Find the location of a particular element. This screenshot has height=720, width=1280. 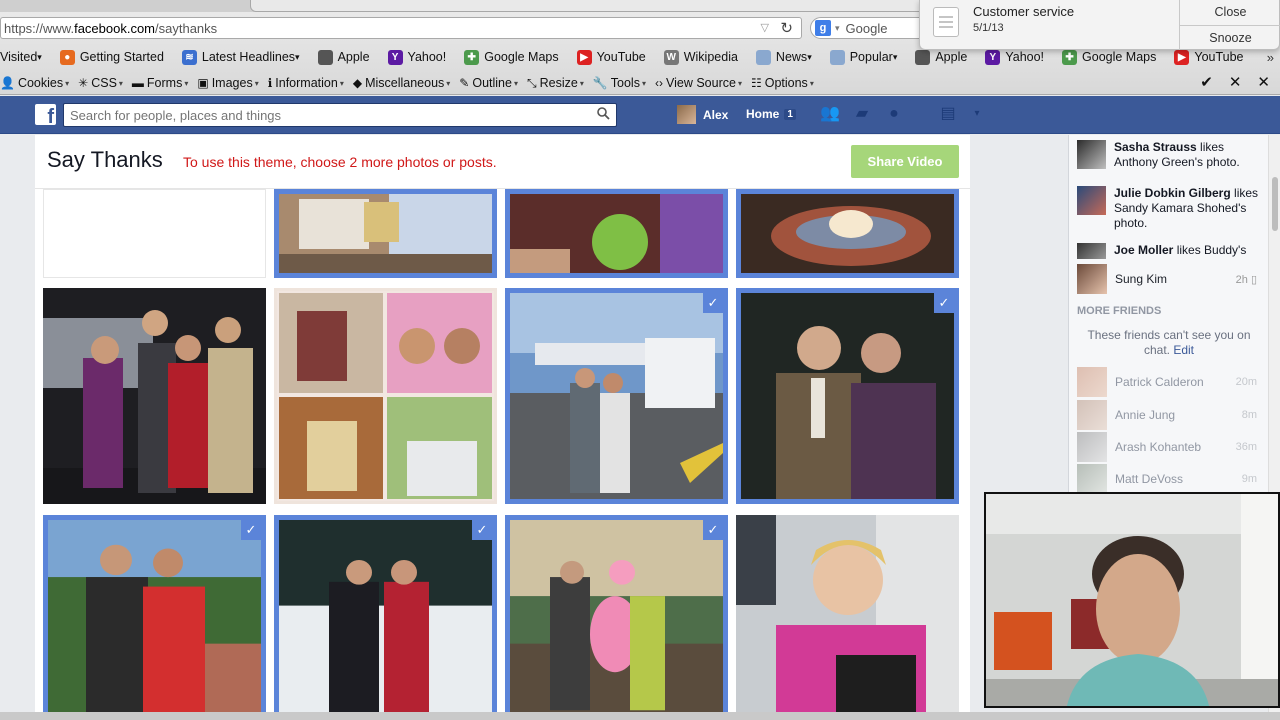

webcam-video is located at coordinates (1132, 600).